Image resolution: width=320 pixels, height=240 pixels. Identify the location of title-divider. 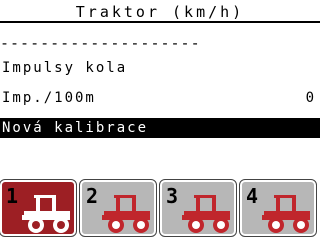
(160, 22).